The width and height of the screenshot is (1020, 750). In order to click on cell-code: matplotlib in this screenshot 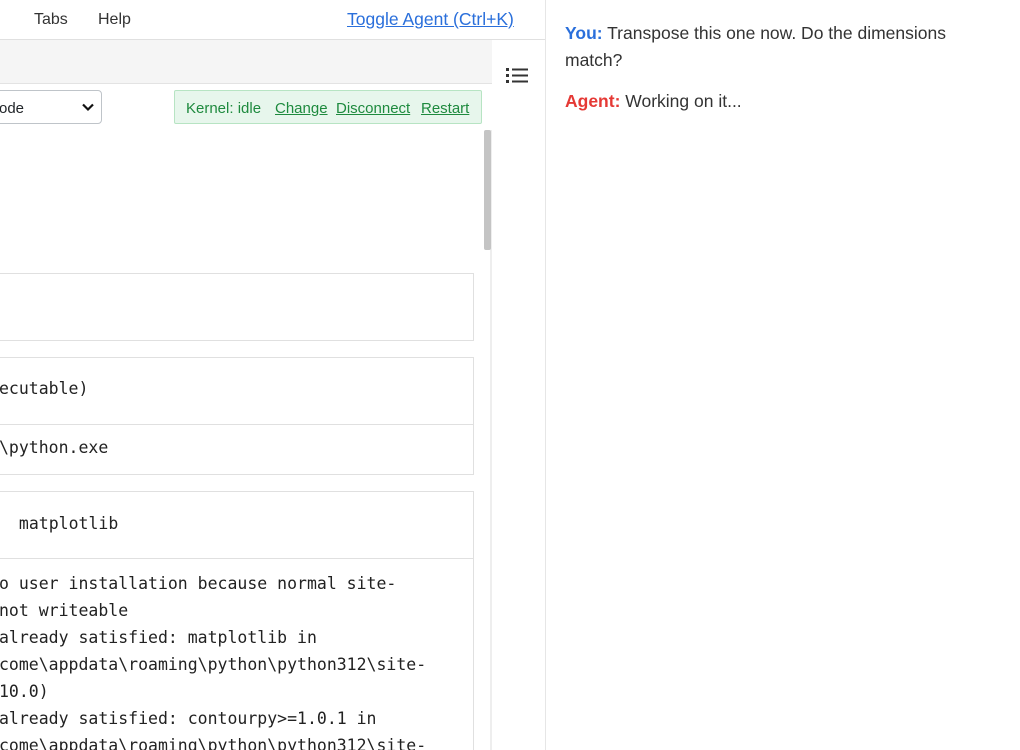, I will do `click(63, 523)`.